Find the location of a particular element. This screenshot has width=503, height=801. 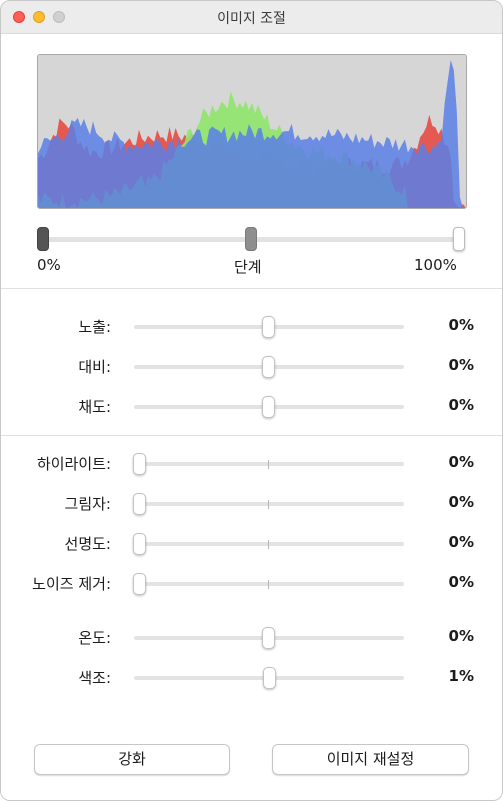

noise-reduction-slider-track is located at coordinates (269, 584).